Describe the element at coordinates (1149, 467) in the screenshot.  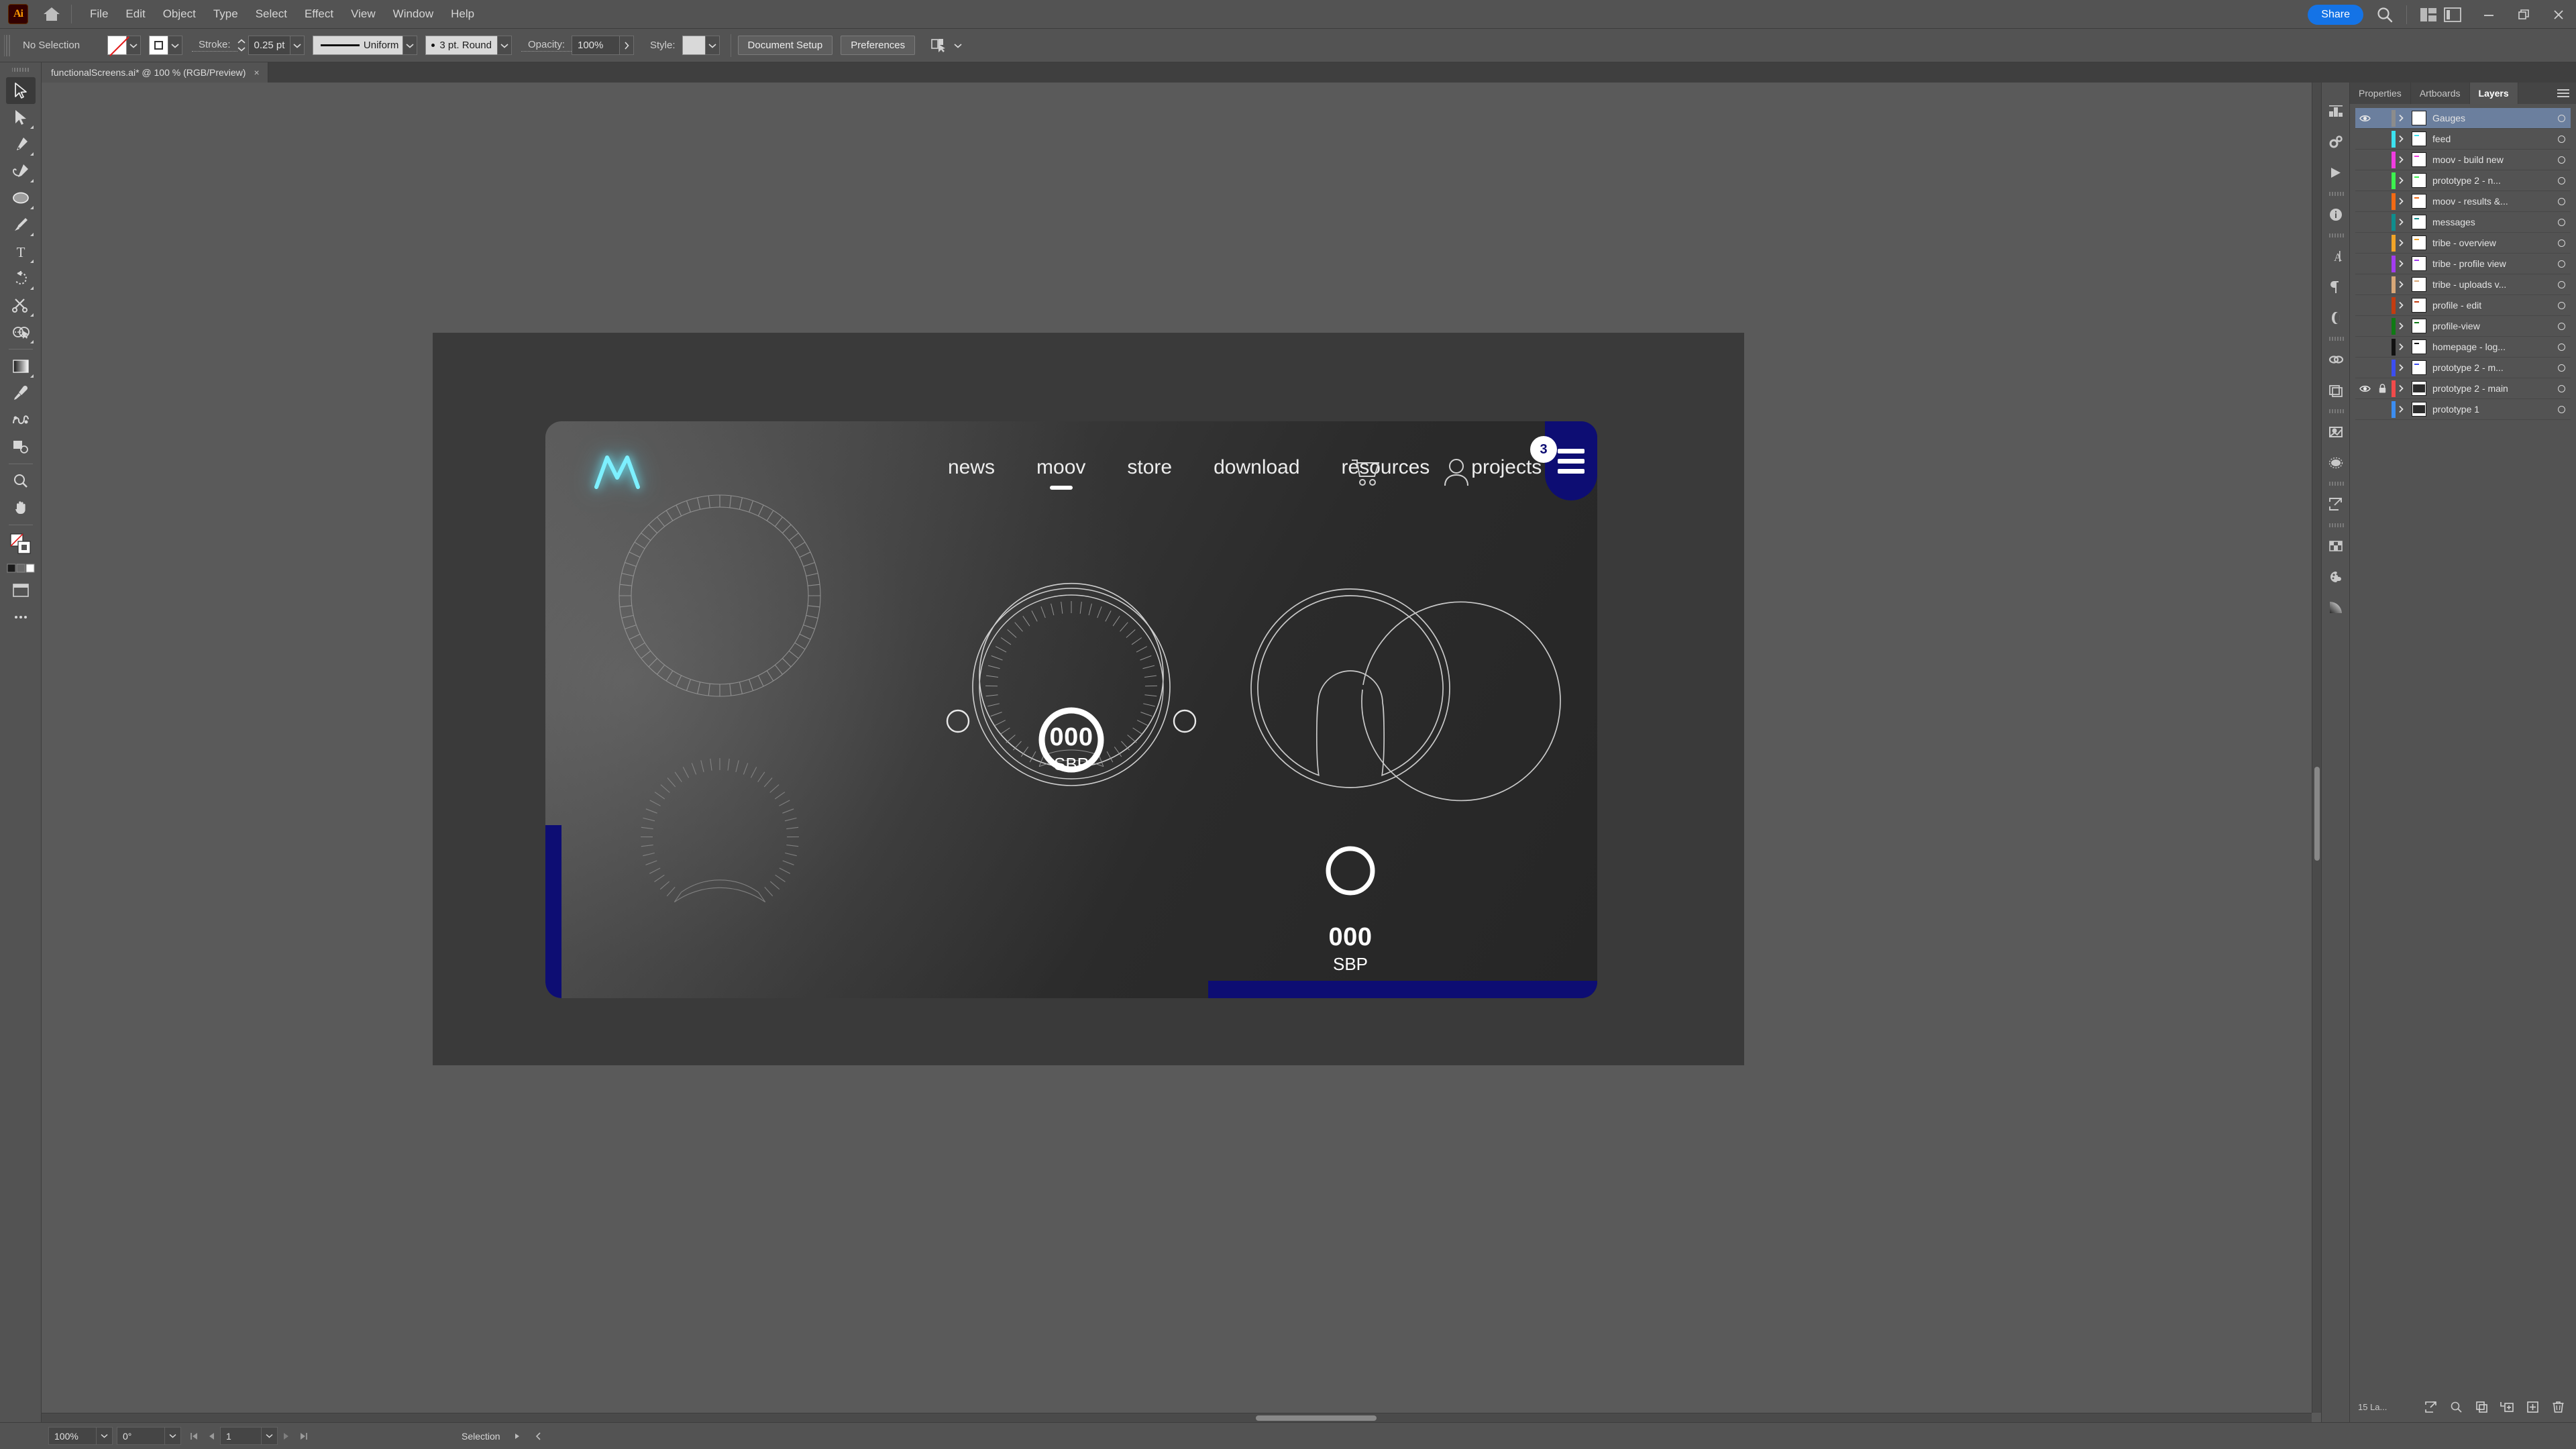
I see `nav-link-store: store` at that location.